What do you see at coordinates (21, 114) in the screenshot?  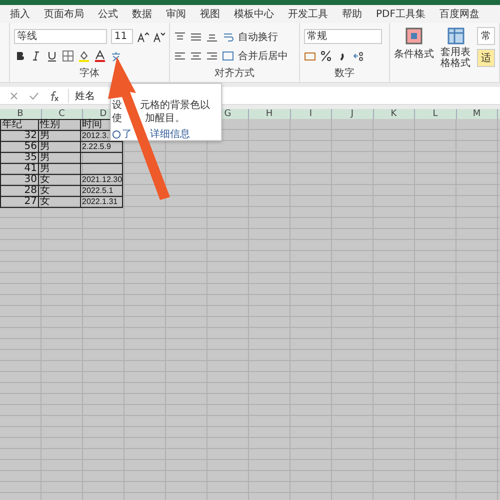 I see `column-header: B` at bounding box center [21, 114].